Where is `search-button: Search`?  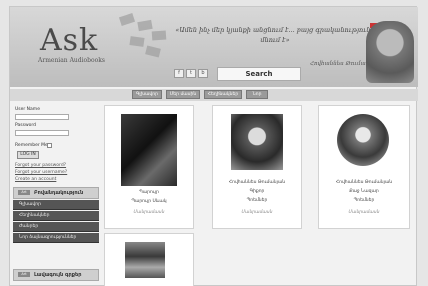 search-button: Search is located at coordinates (259, 74).